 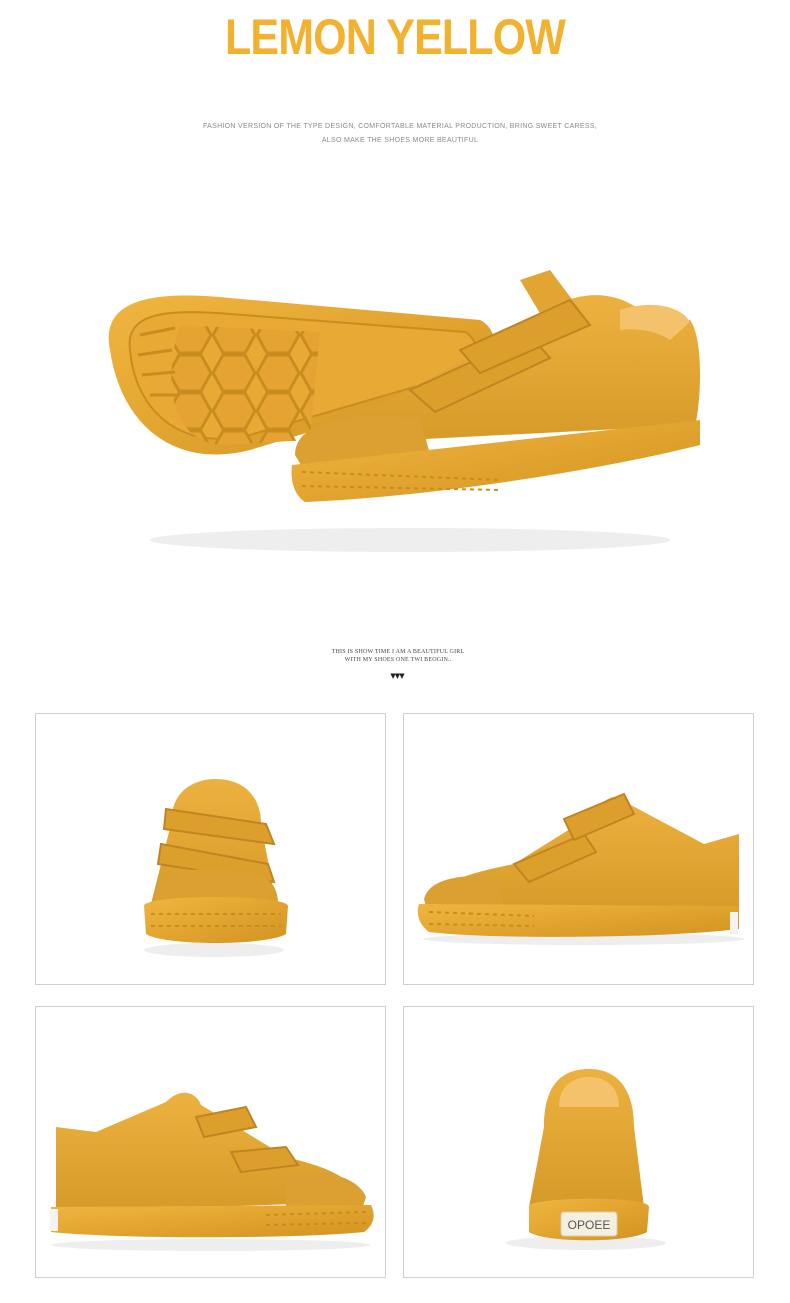 I want to click on shoe-side-view-right-image, so click(x=580, y=868).